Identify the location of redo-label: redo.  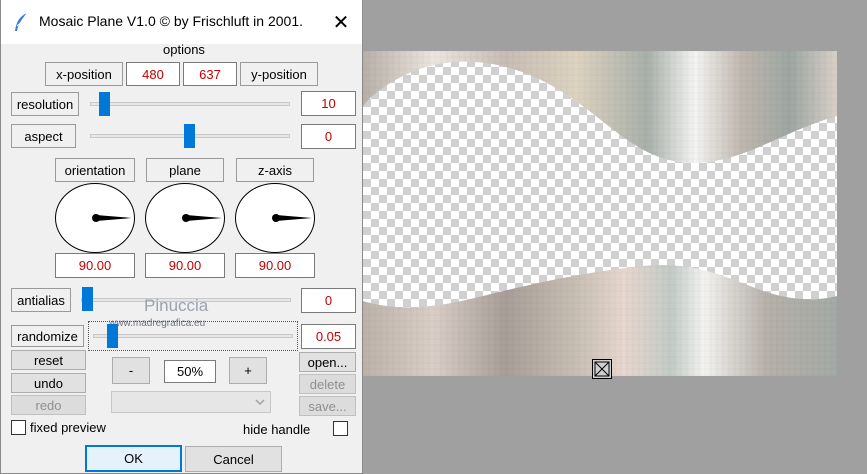
(48, 405).